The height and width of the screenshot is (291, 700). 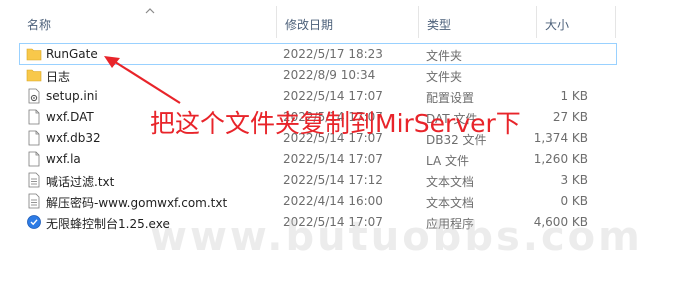 I want to click on file-size: 3 KB, so click(x=574, y=180).